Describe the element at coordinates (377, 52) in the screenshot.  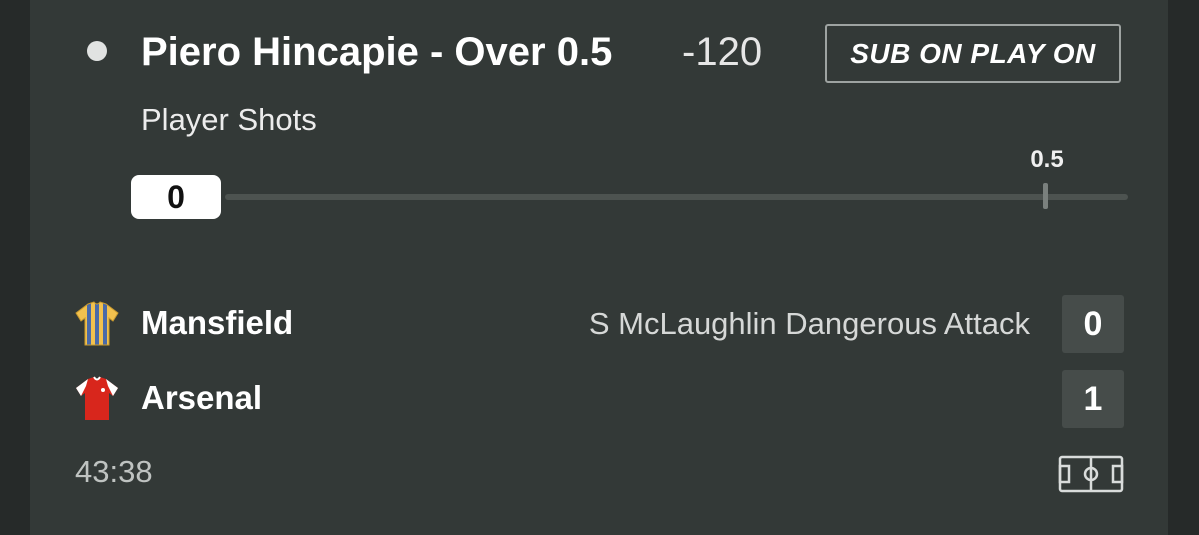
I see `bet-selection-title: Piero Hincapie - Over 0.5` at that location.